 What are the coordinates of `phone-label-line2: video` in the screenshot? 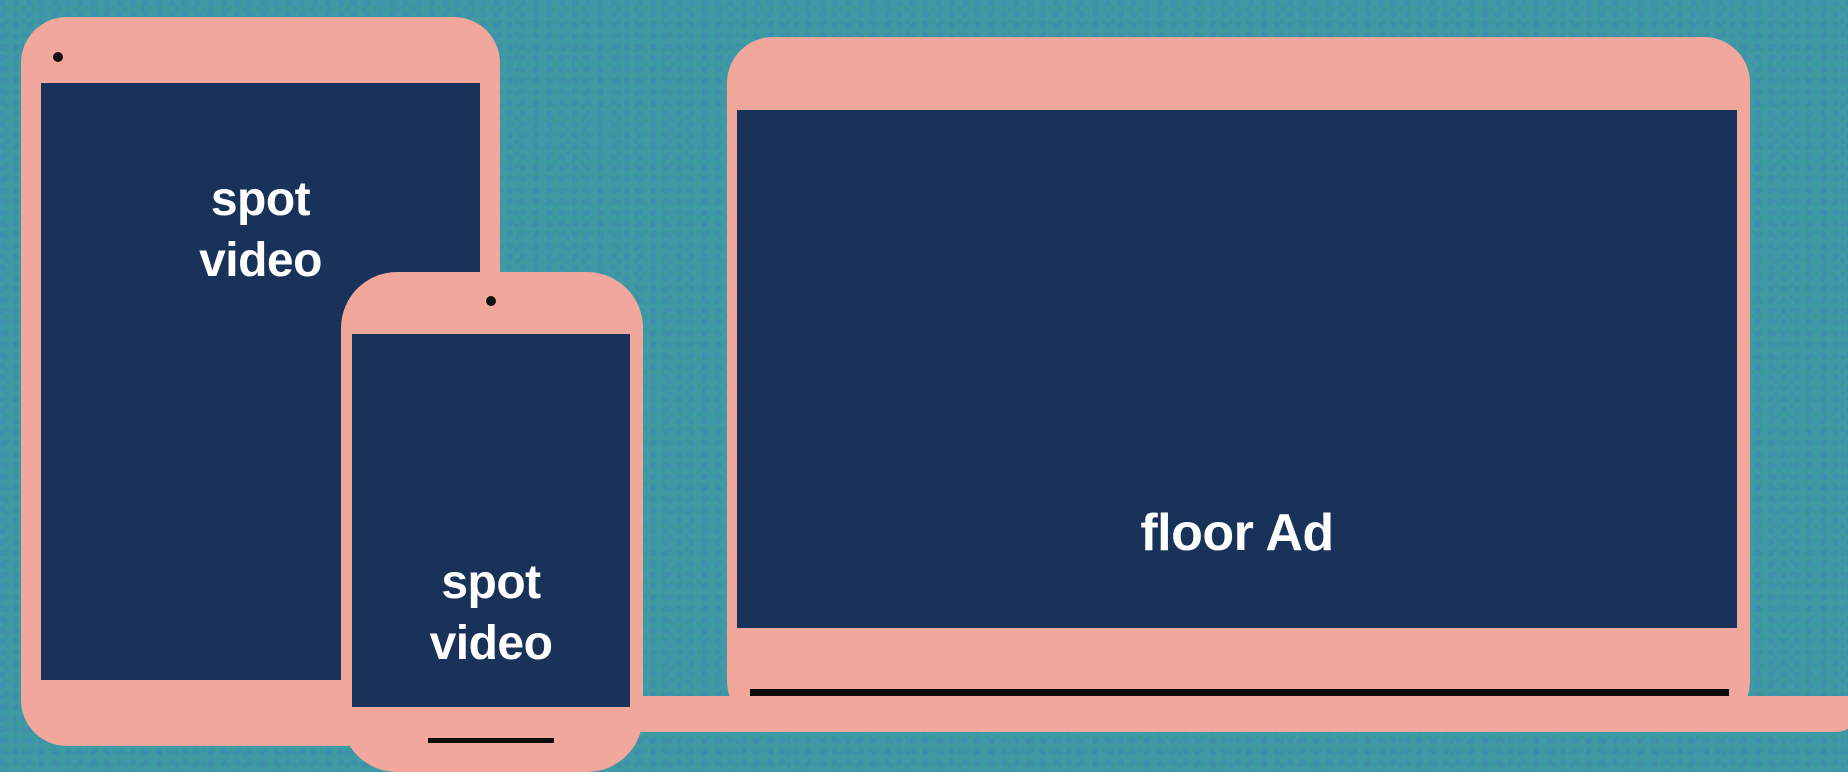 It's located at (491, 644).